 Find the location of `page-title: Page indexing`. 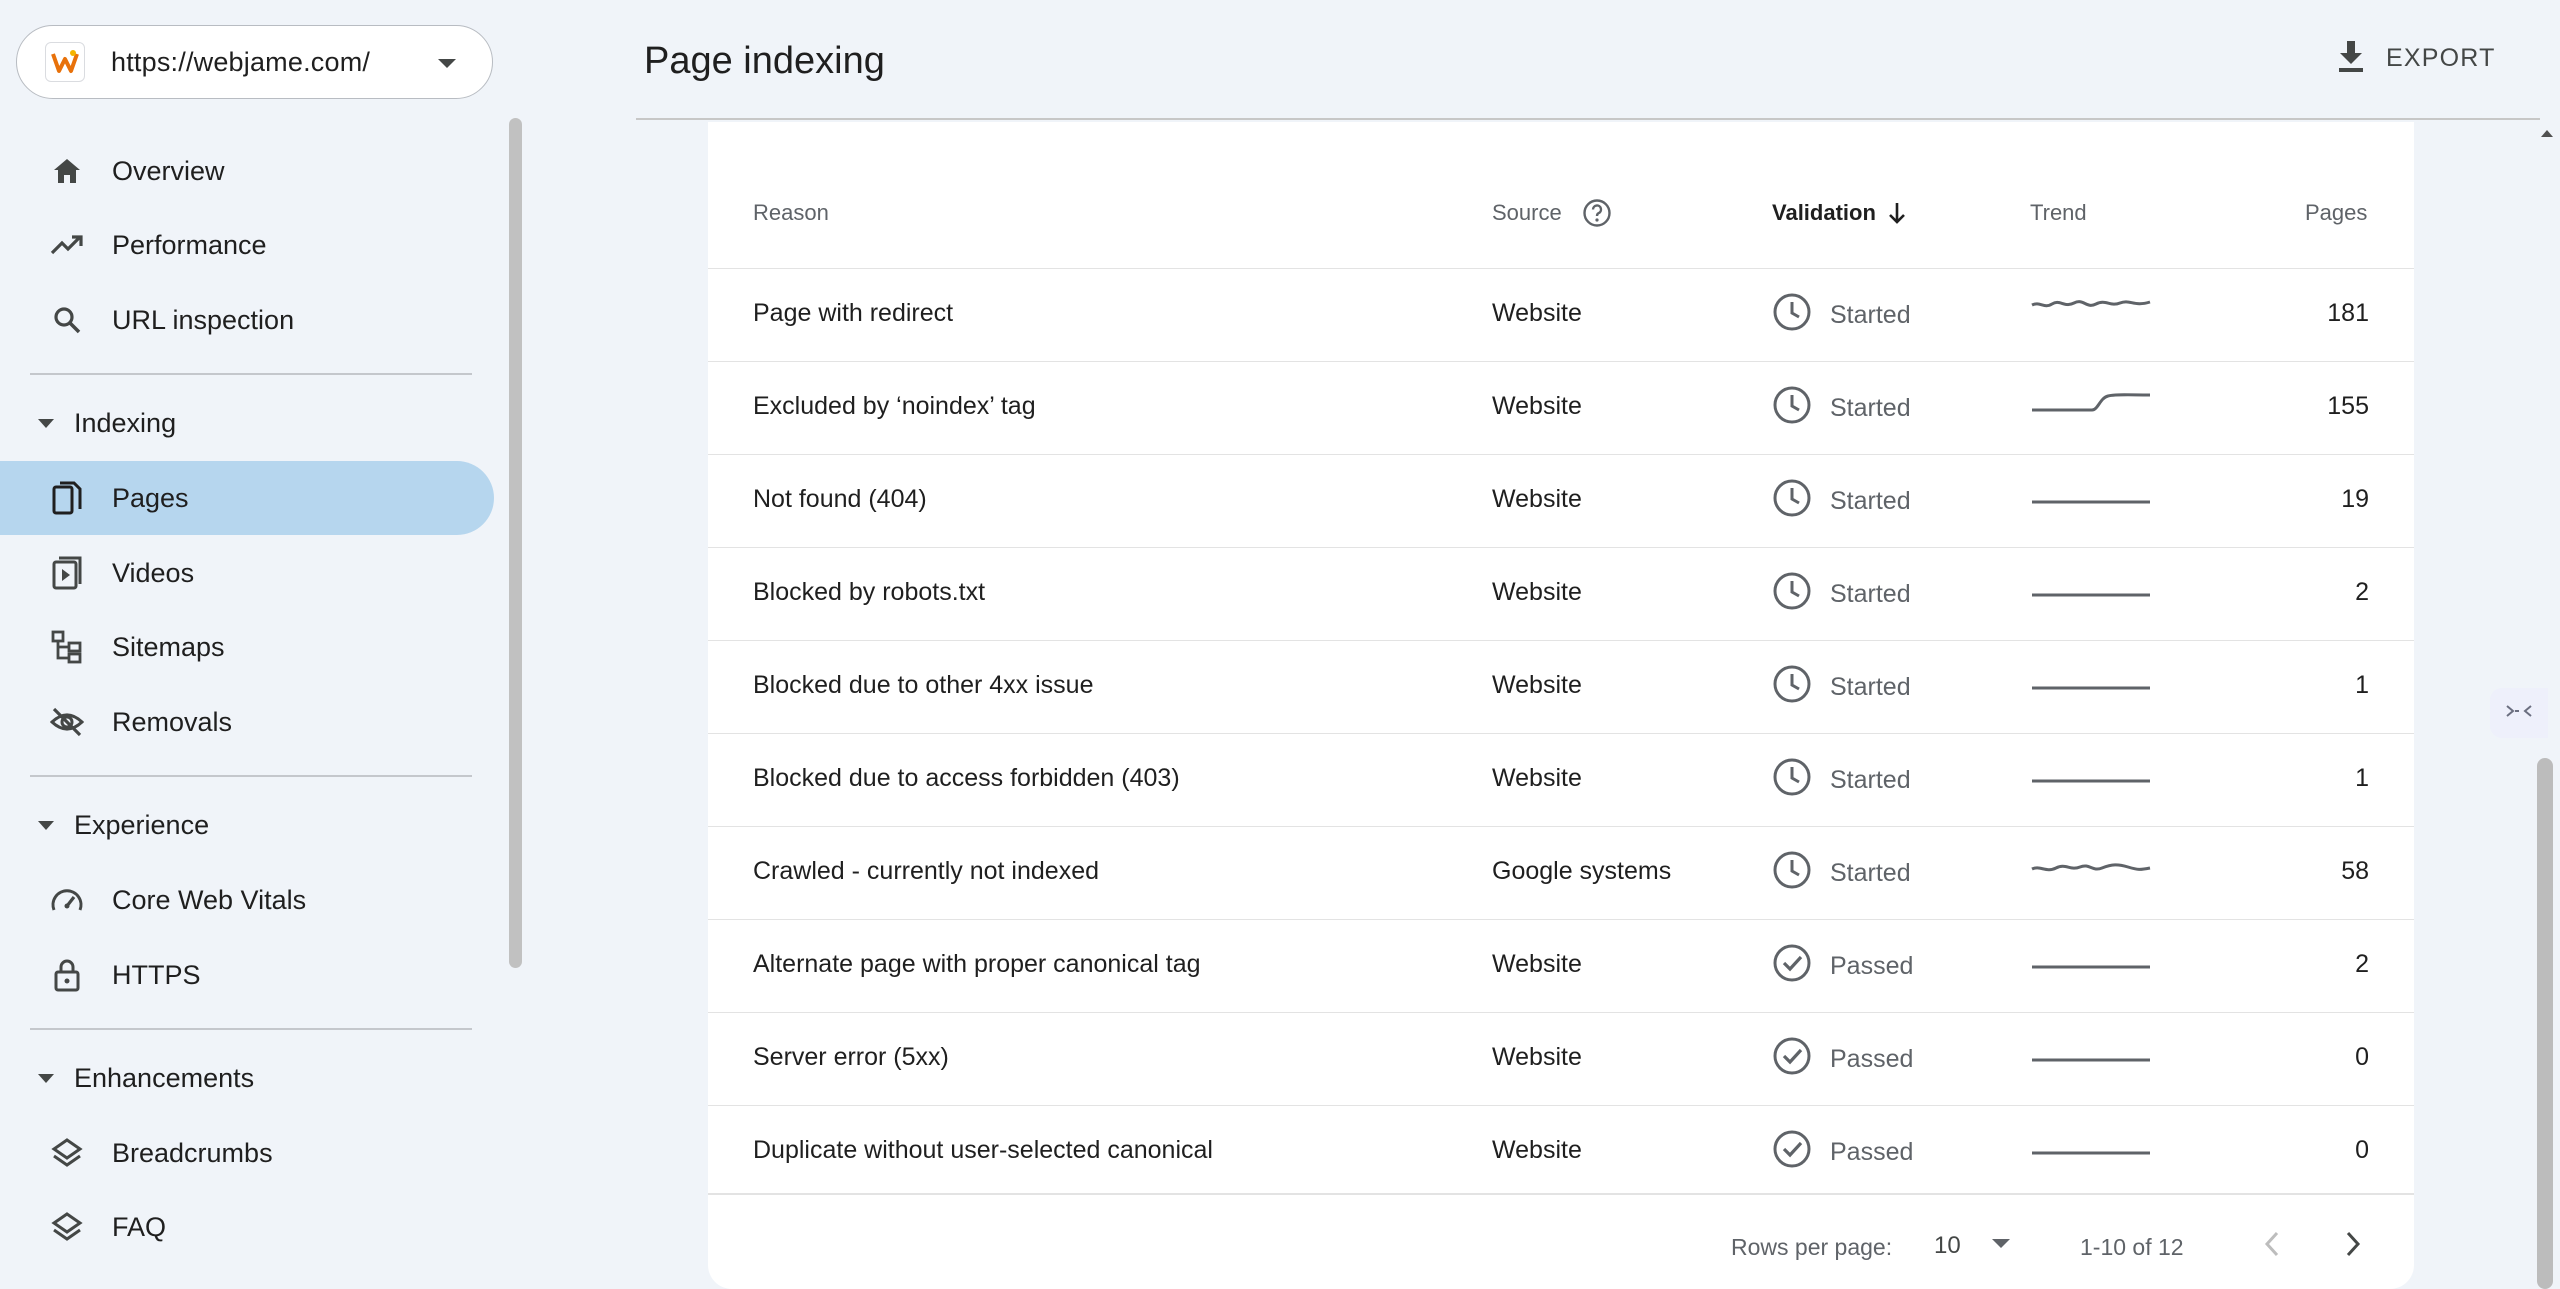

page-title: Page indexing is located at coordinates (764, 61).